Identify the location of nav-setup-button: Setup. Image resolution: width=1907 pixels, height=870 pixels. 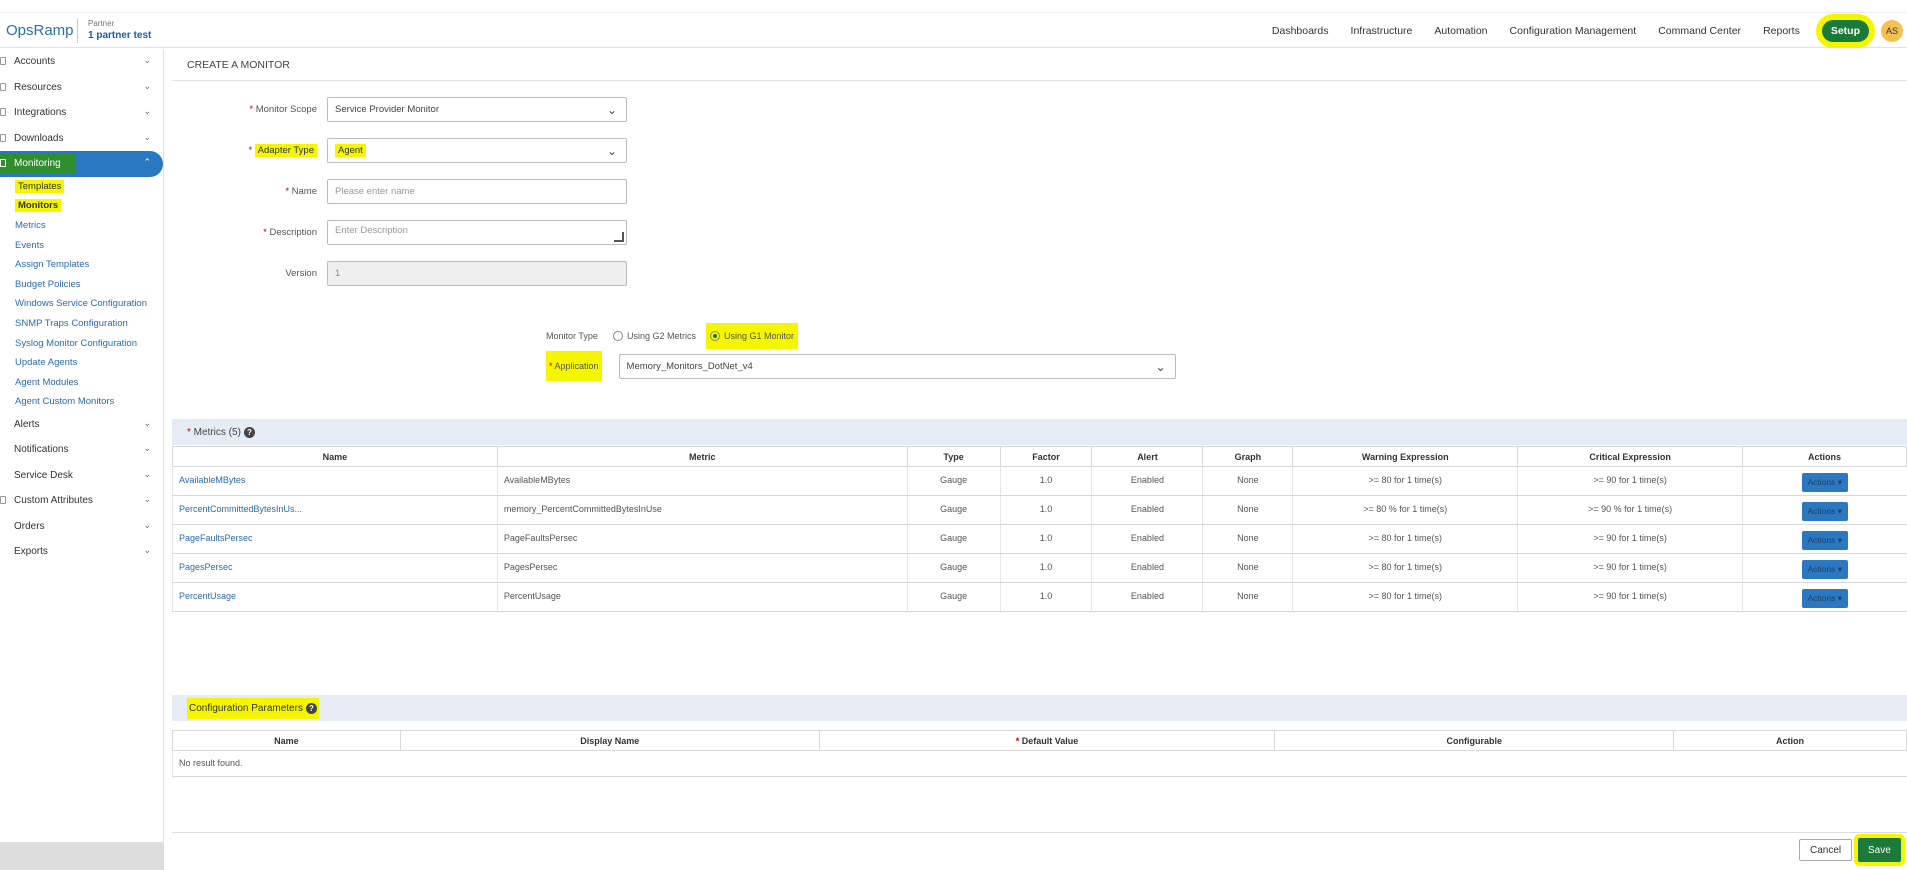
(1845, 31).